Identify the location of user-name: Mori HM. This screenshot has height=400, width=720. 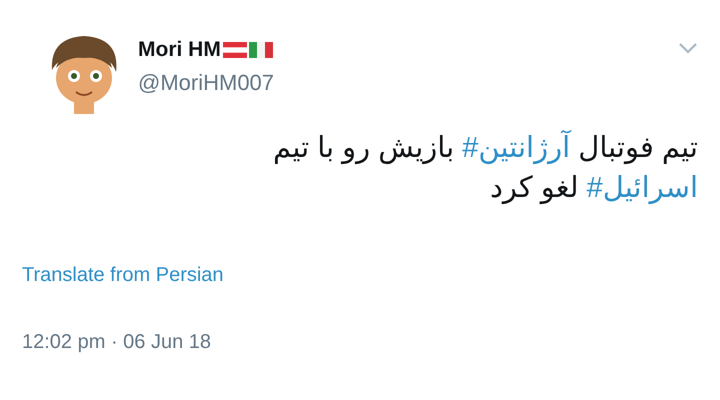
(179, 50).